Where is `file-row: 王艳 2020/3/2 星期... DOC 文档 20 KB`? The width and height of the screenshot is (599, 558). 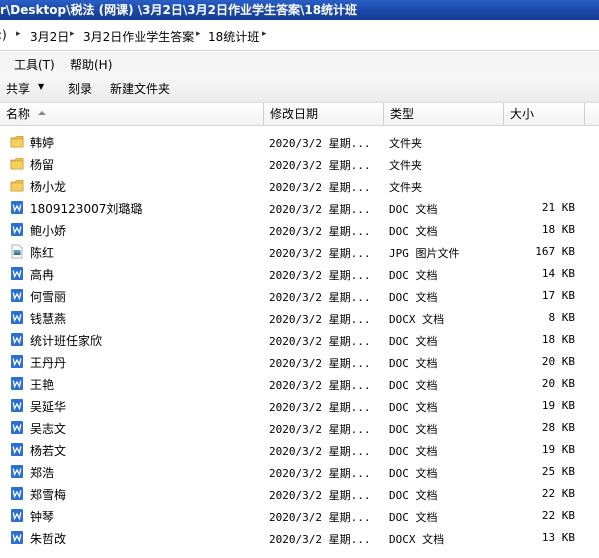
file-row: 王艳 2020/3/2 星期... DOC 文档 20 KB is located at coordinates (299, 384).